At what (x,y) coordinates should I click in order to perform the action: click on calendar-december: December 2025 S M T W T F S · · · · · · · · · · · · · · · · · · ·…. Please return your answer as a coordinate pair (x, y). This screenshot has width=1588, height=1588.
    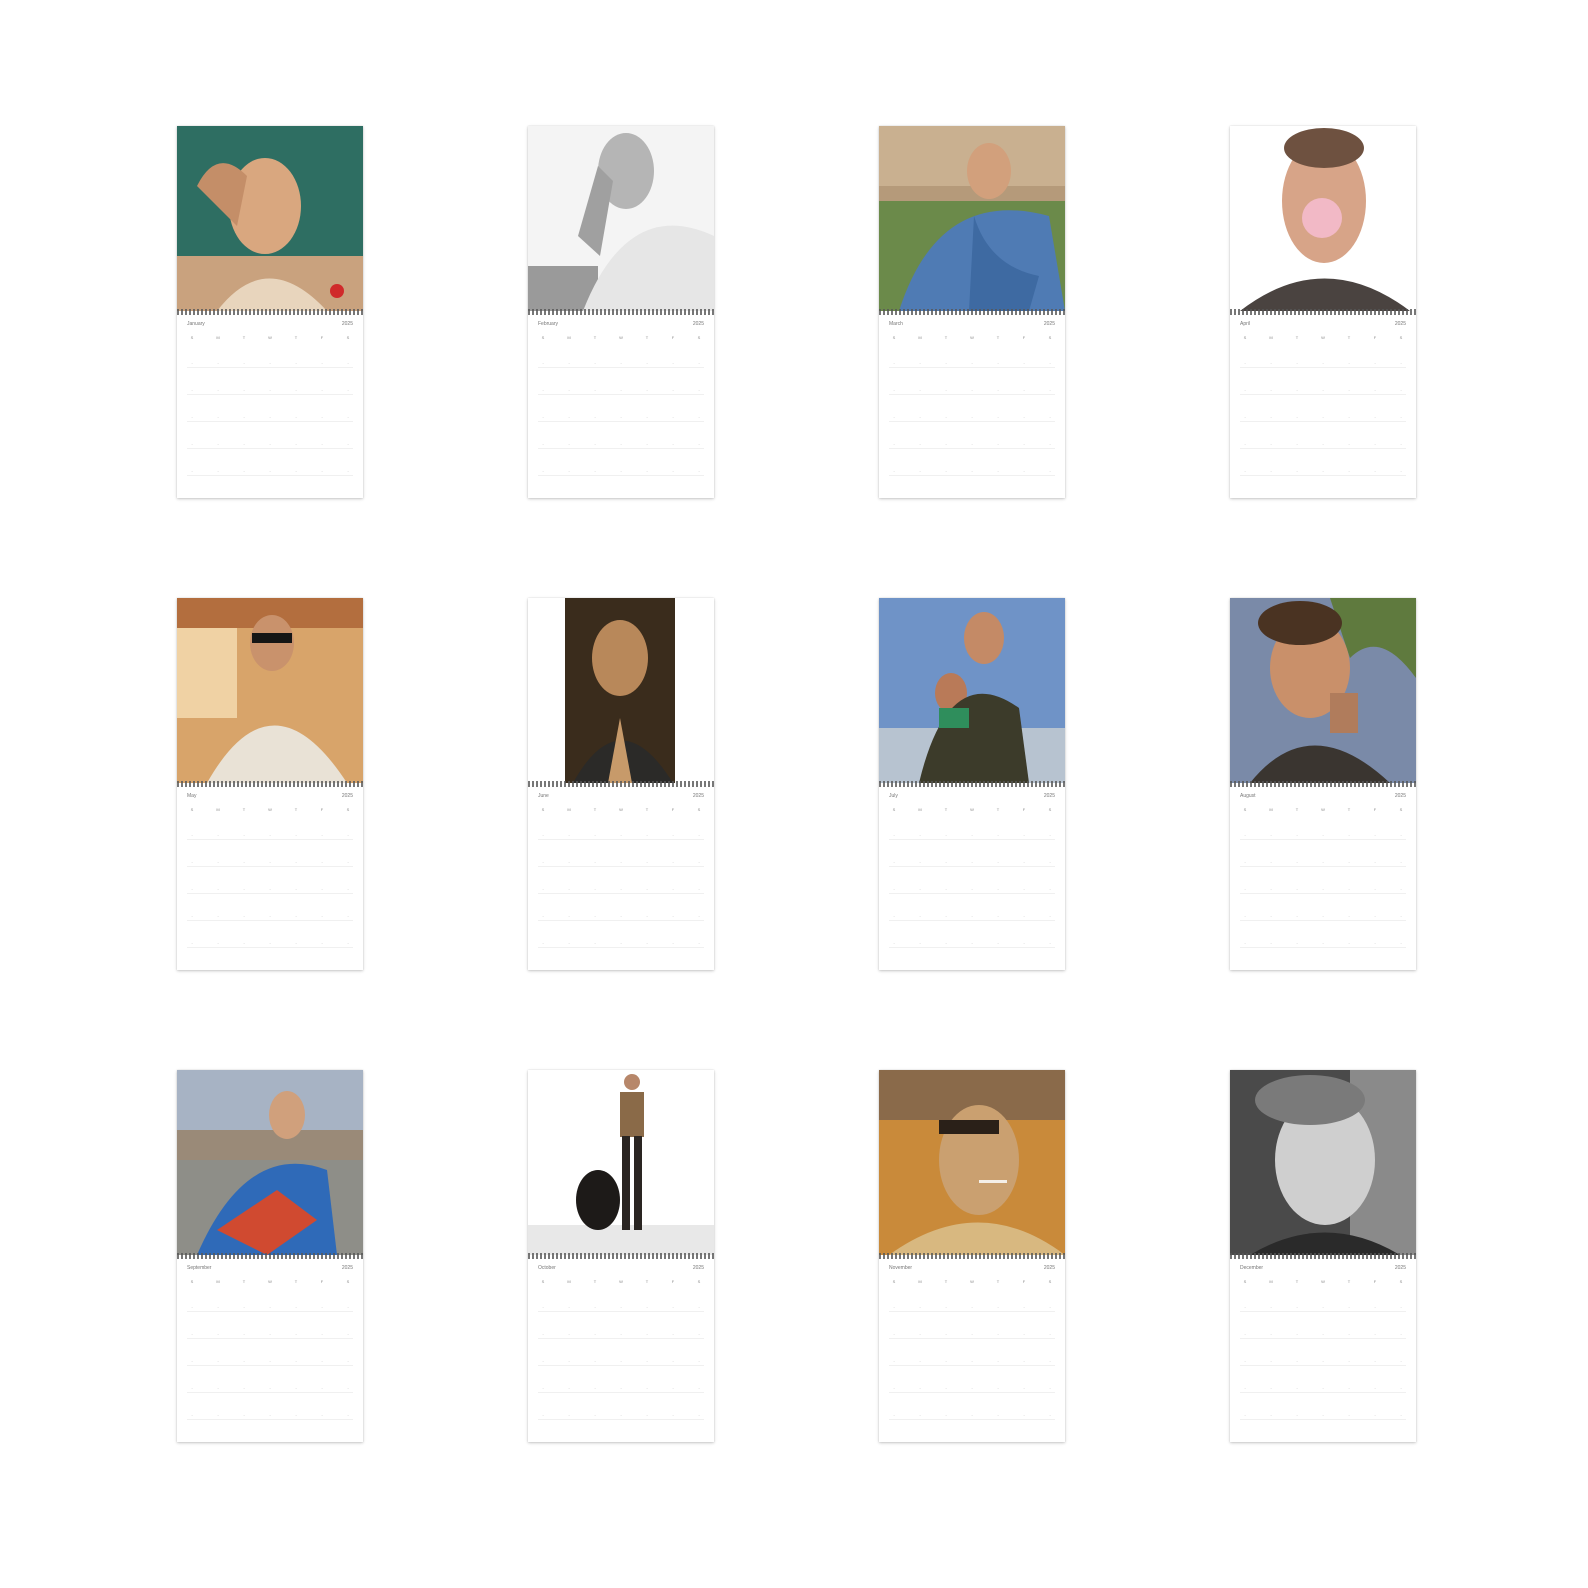
    Looking at the image, I should click on (1323, 1256).